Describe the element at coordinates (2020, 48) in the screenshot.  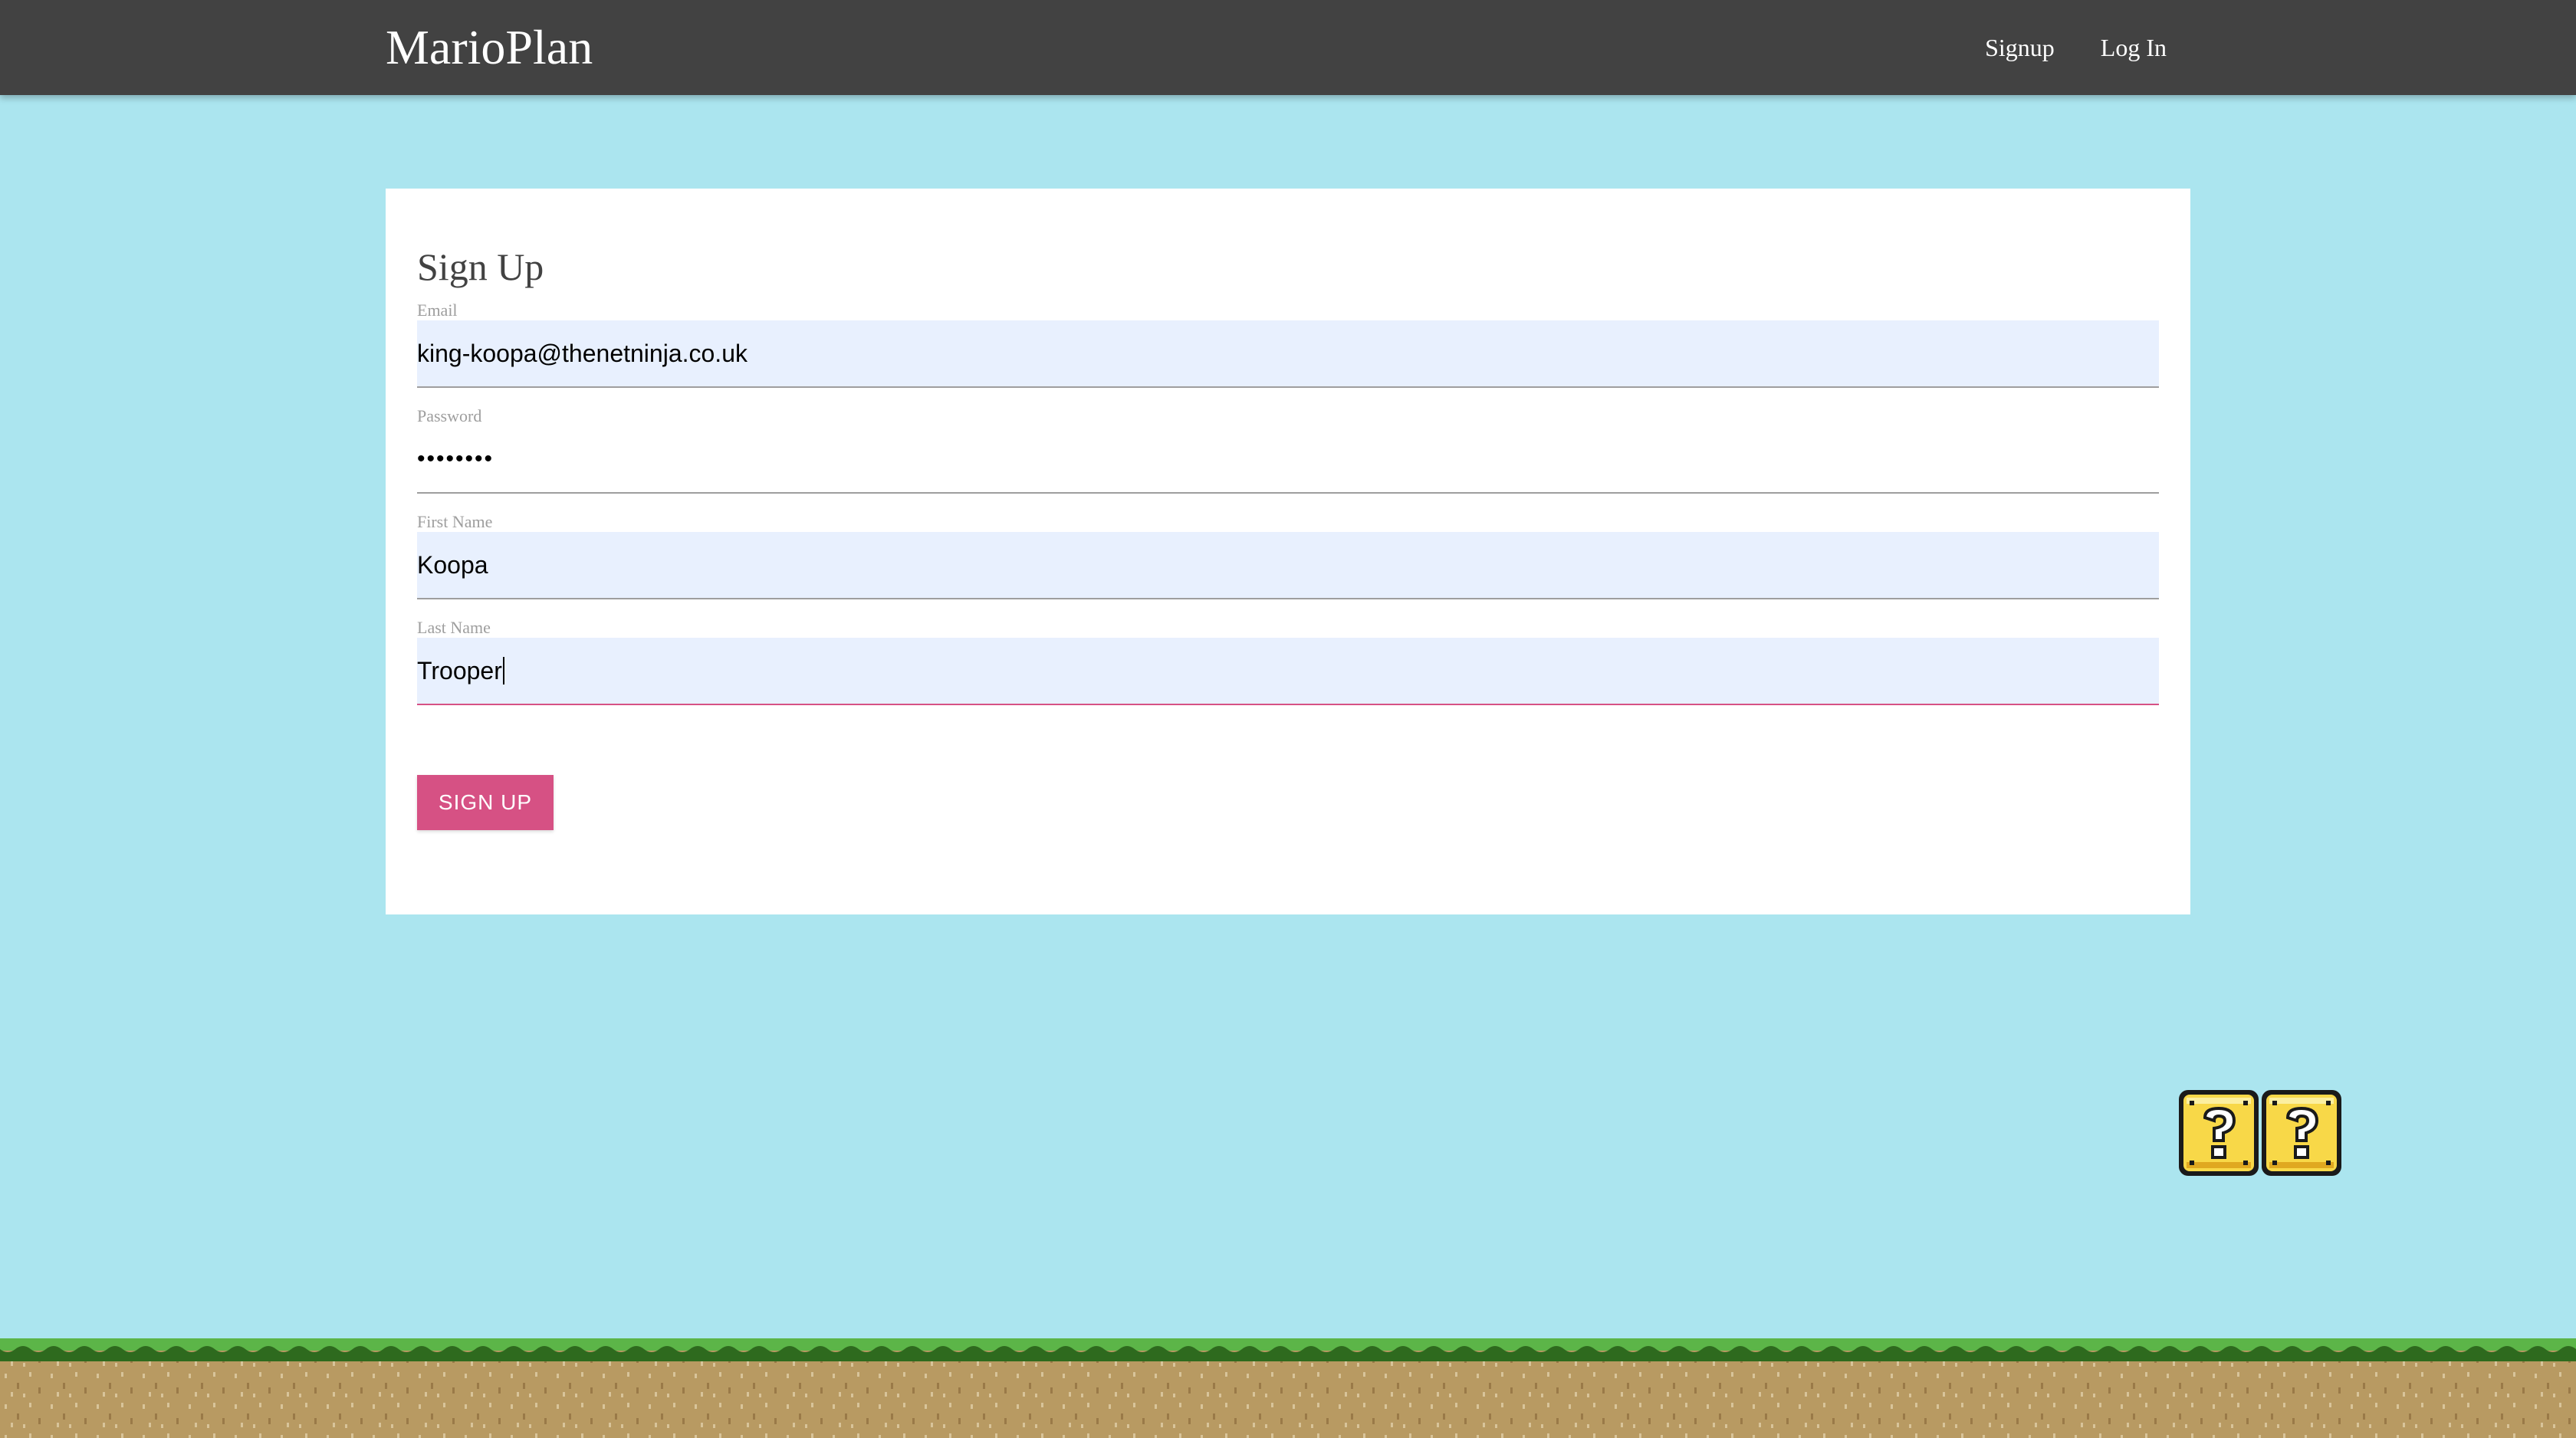
I see `nav-link-signup: Signup` at that location.